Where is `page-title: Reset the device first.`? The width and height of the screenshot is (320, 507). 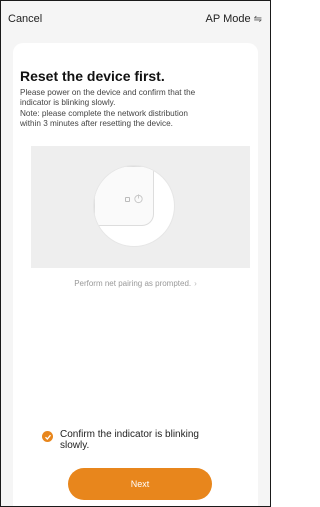 page-title: Reset the device first. is located at coordinates (92, 76).